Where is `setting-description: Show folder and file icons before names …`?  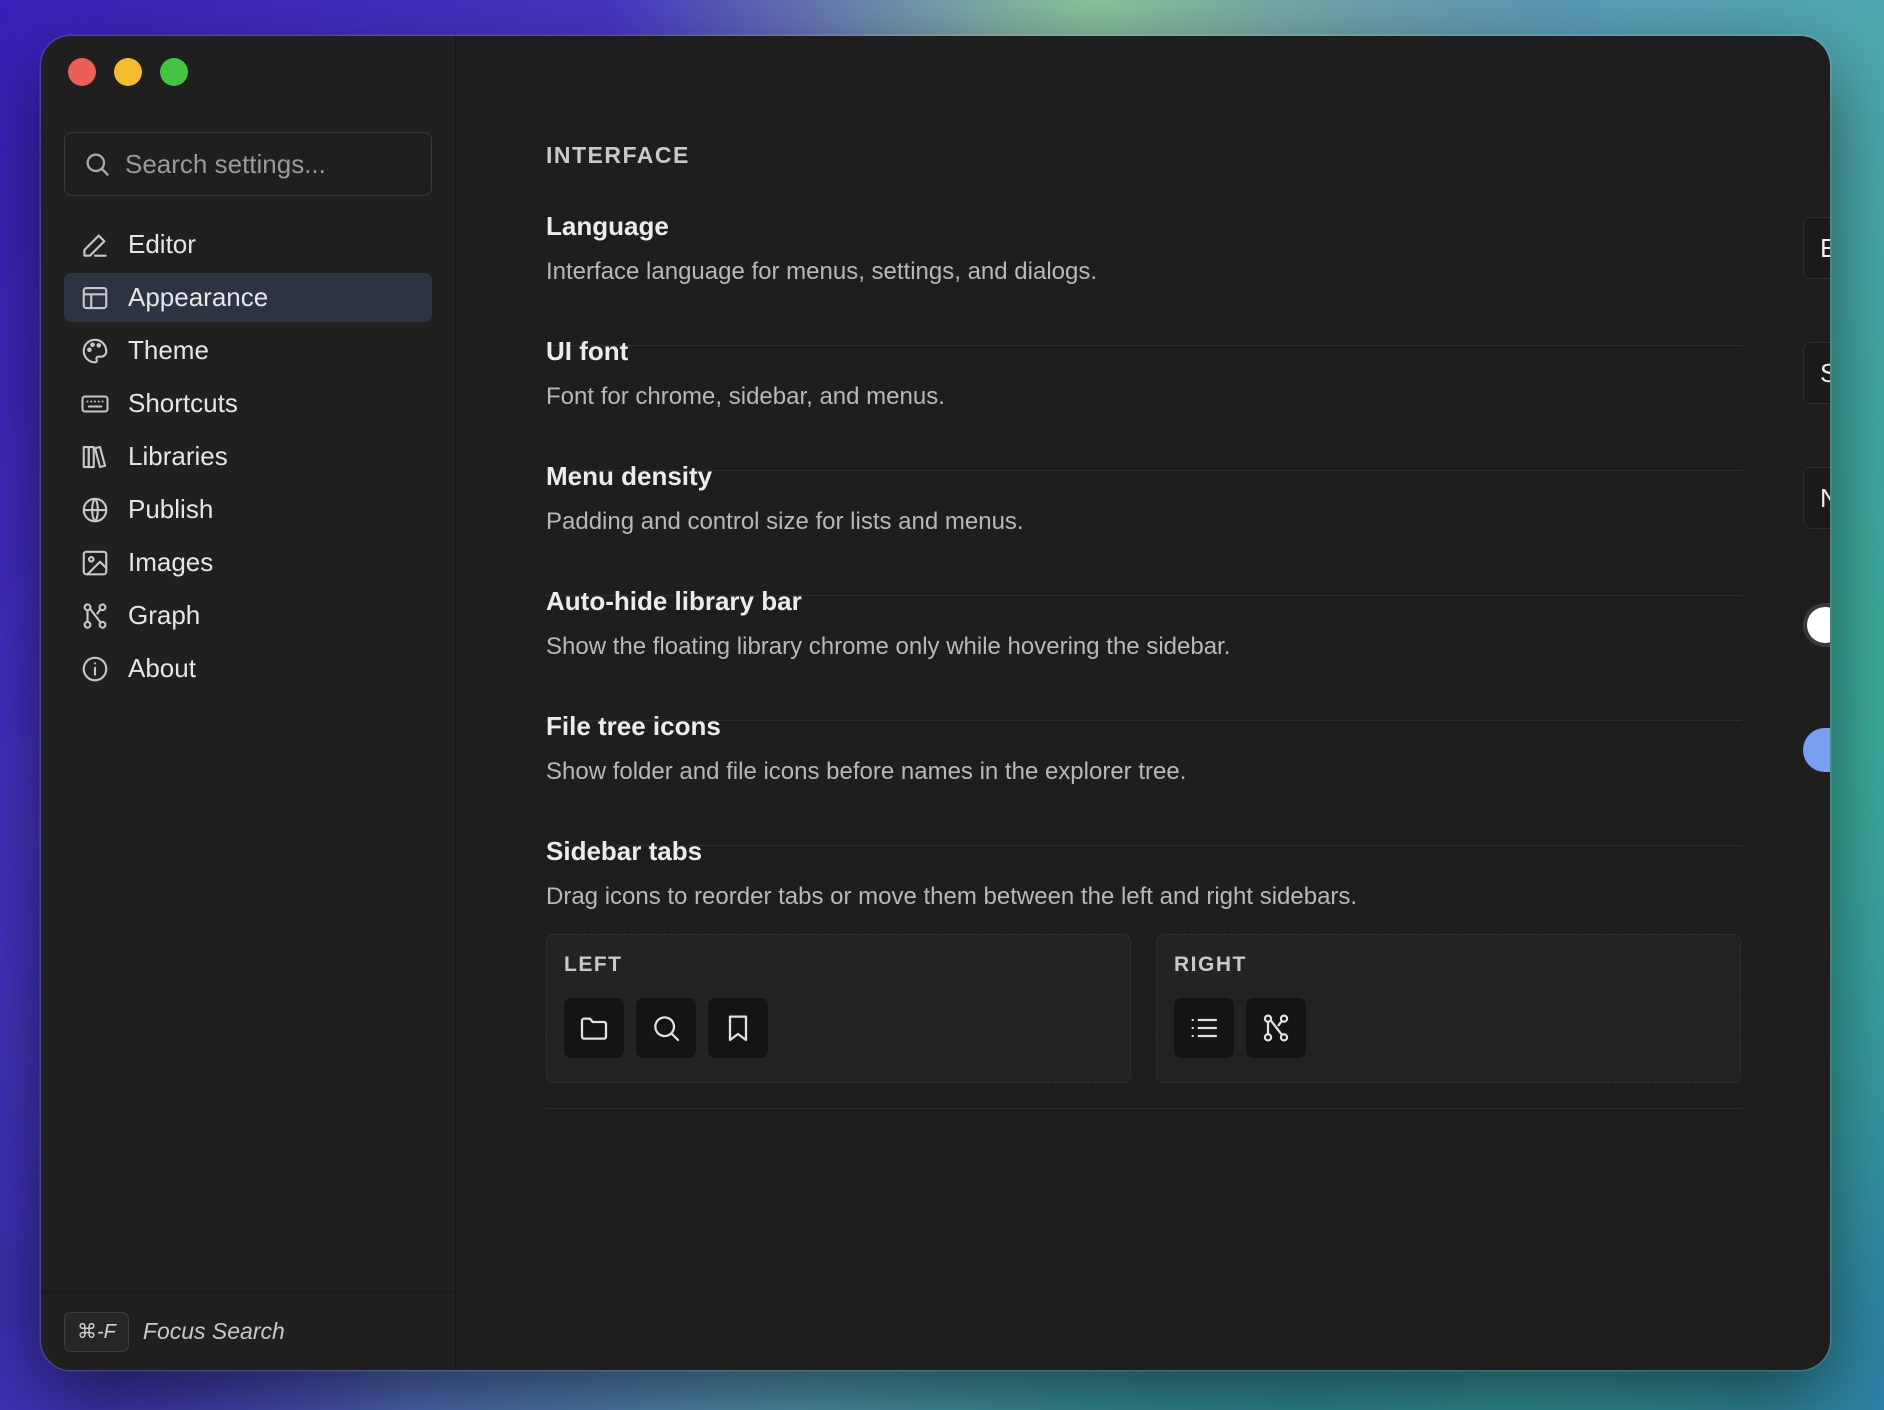 setting-description: Show folder and file icons before names … is located at coordinates (866, 771).